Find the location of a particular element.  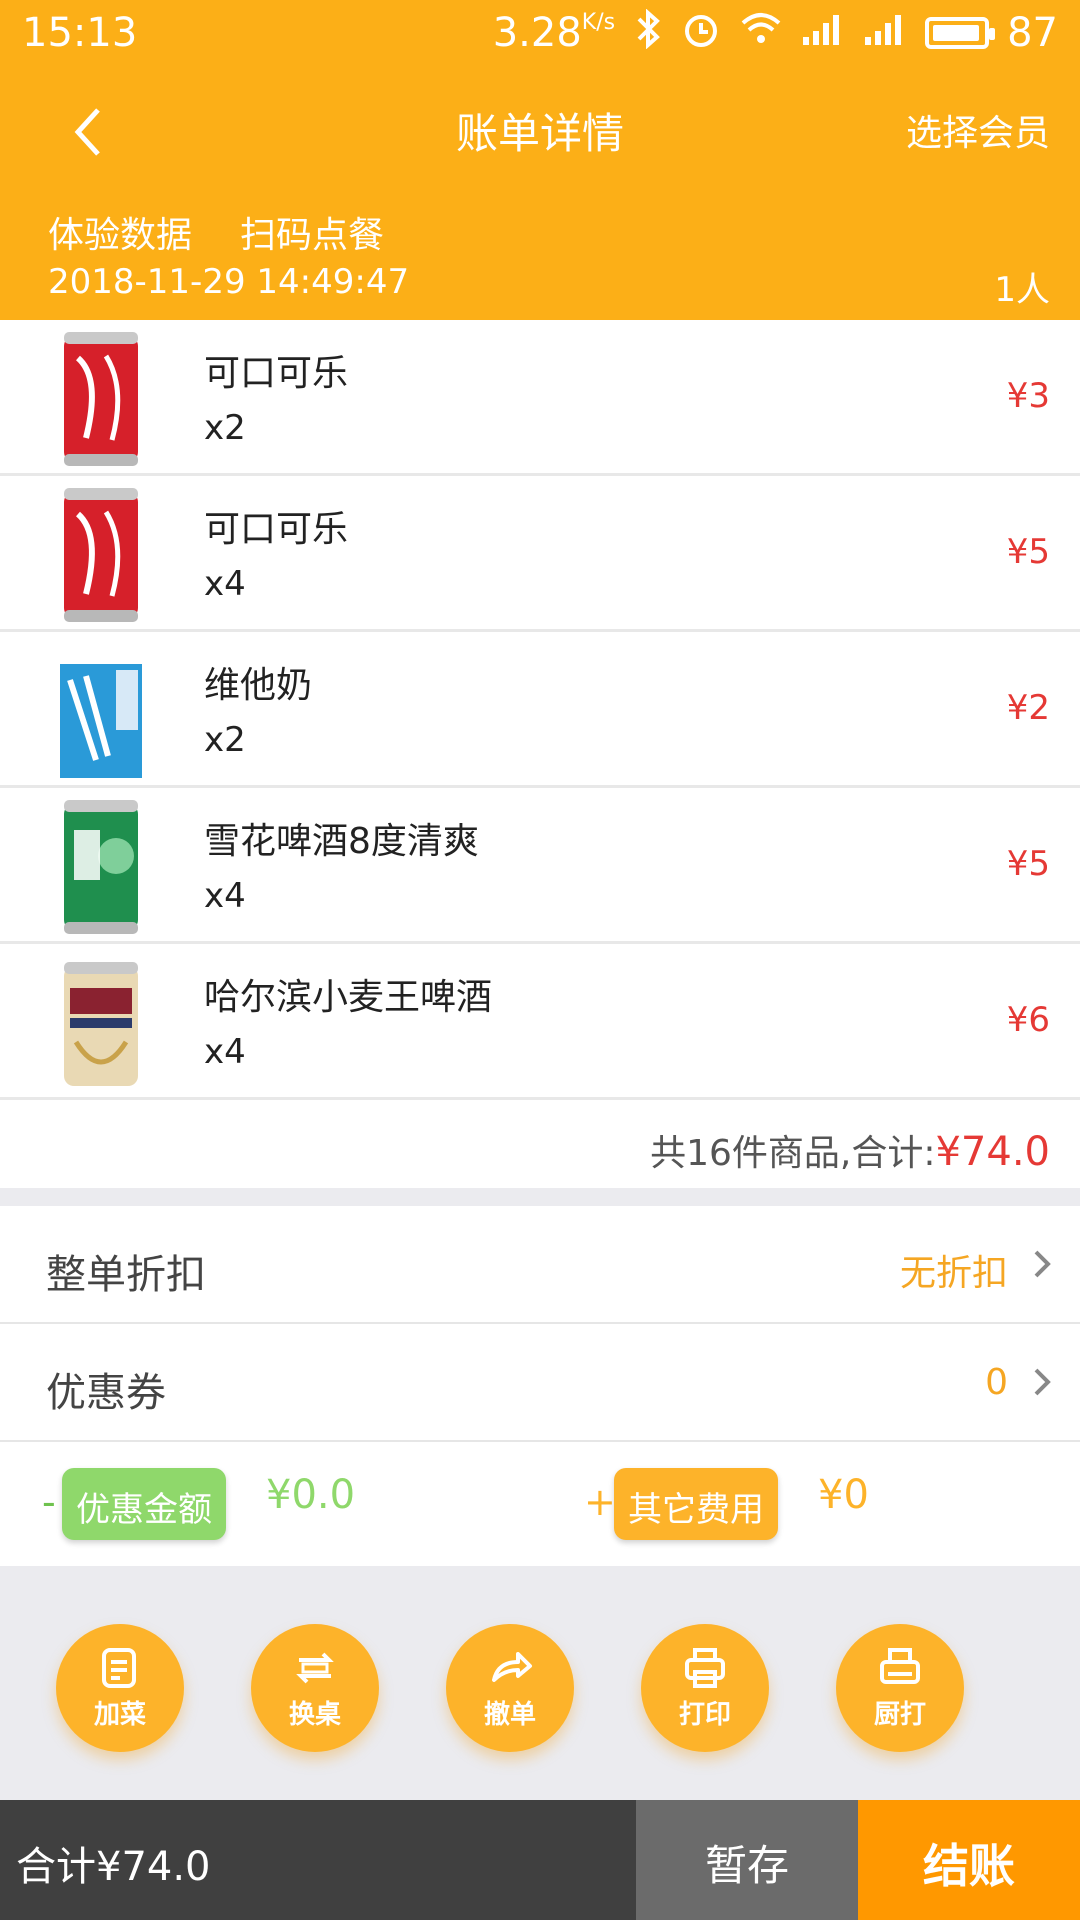

change-table-icon is located at coordinates (315, 1668).